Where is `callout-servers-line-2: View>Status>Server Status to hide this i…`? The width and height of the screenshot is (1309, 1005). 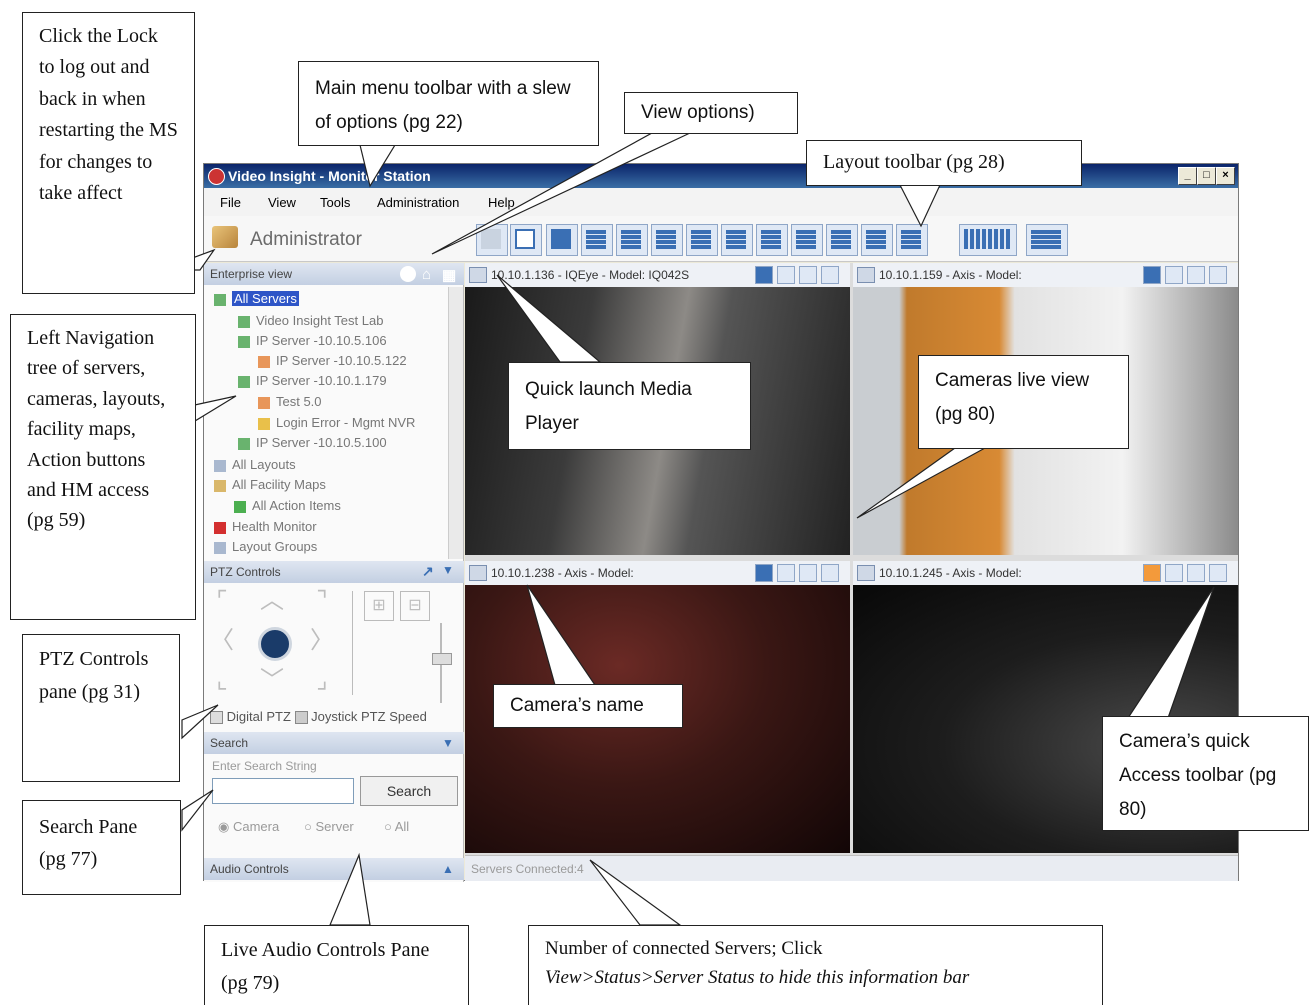 callout-servers-line-2: View>Status>Server Status to hide this i… is located at coordinates (757, 978).